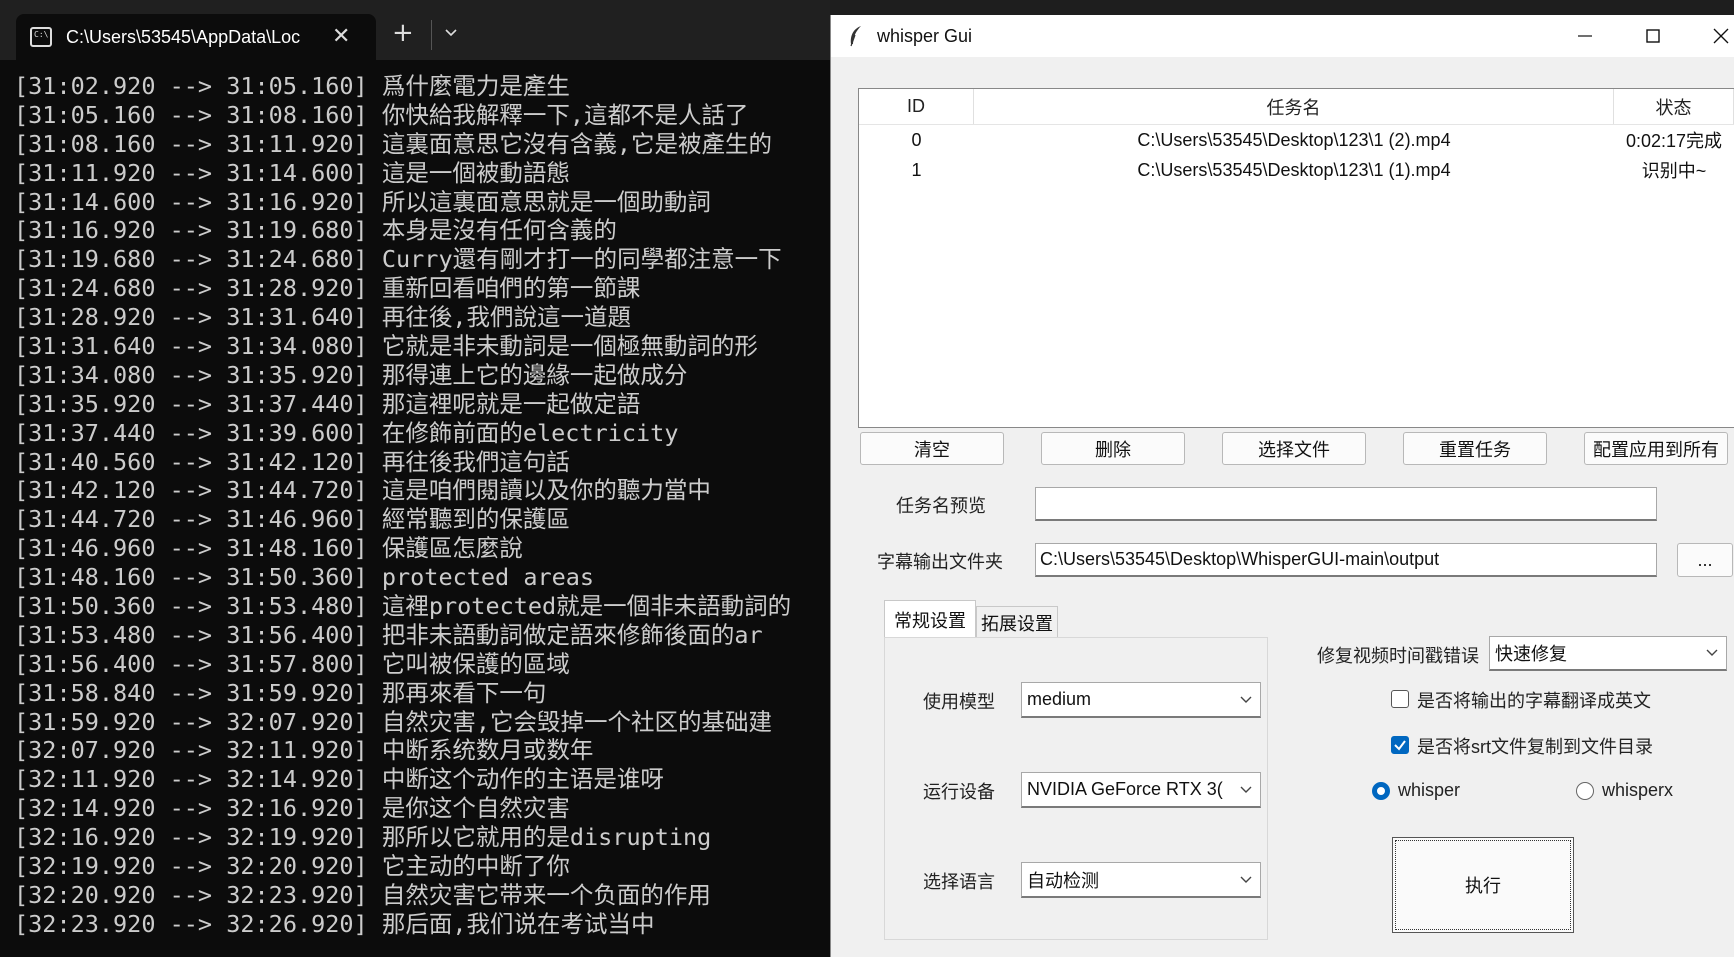 This screenshot has width=1734, height=957. What do you see at coordinates (1346, 504) in the screenshot?
I see `preview-field` at bounding box center [1346, 504].